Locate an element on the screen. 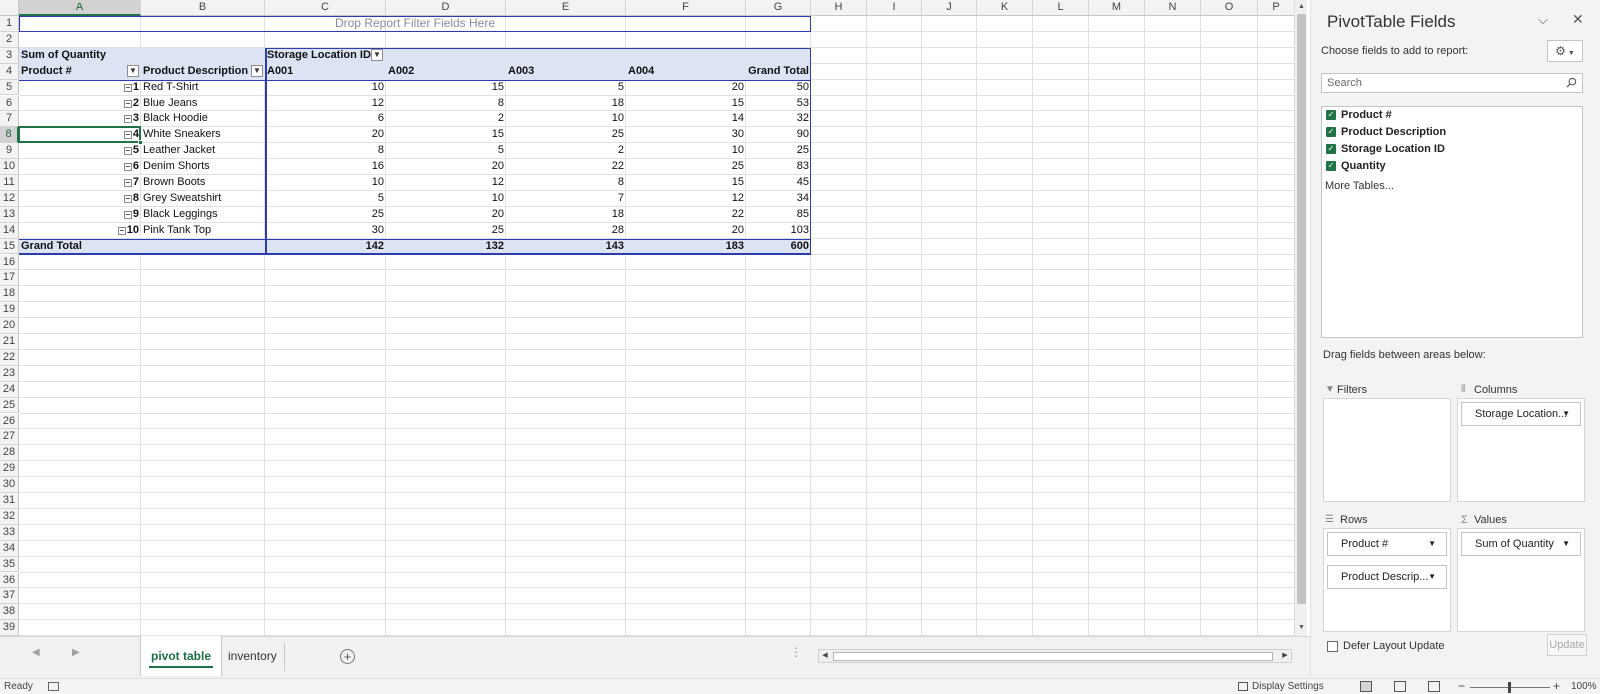  row-header: 35 is located at coordinates (9, 564).